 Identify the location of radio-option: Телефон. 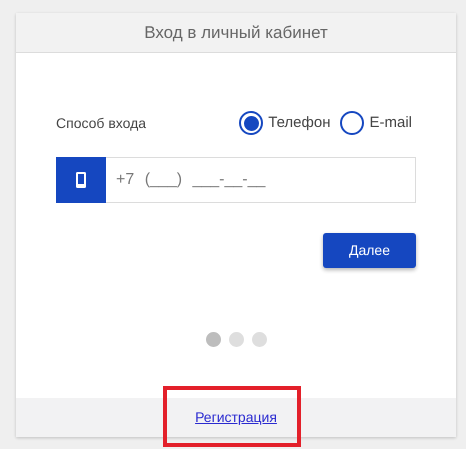
(284, 123).